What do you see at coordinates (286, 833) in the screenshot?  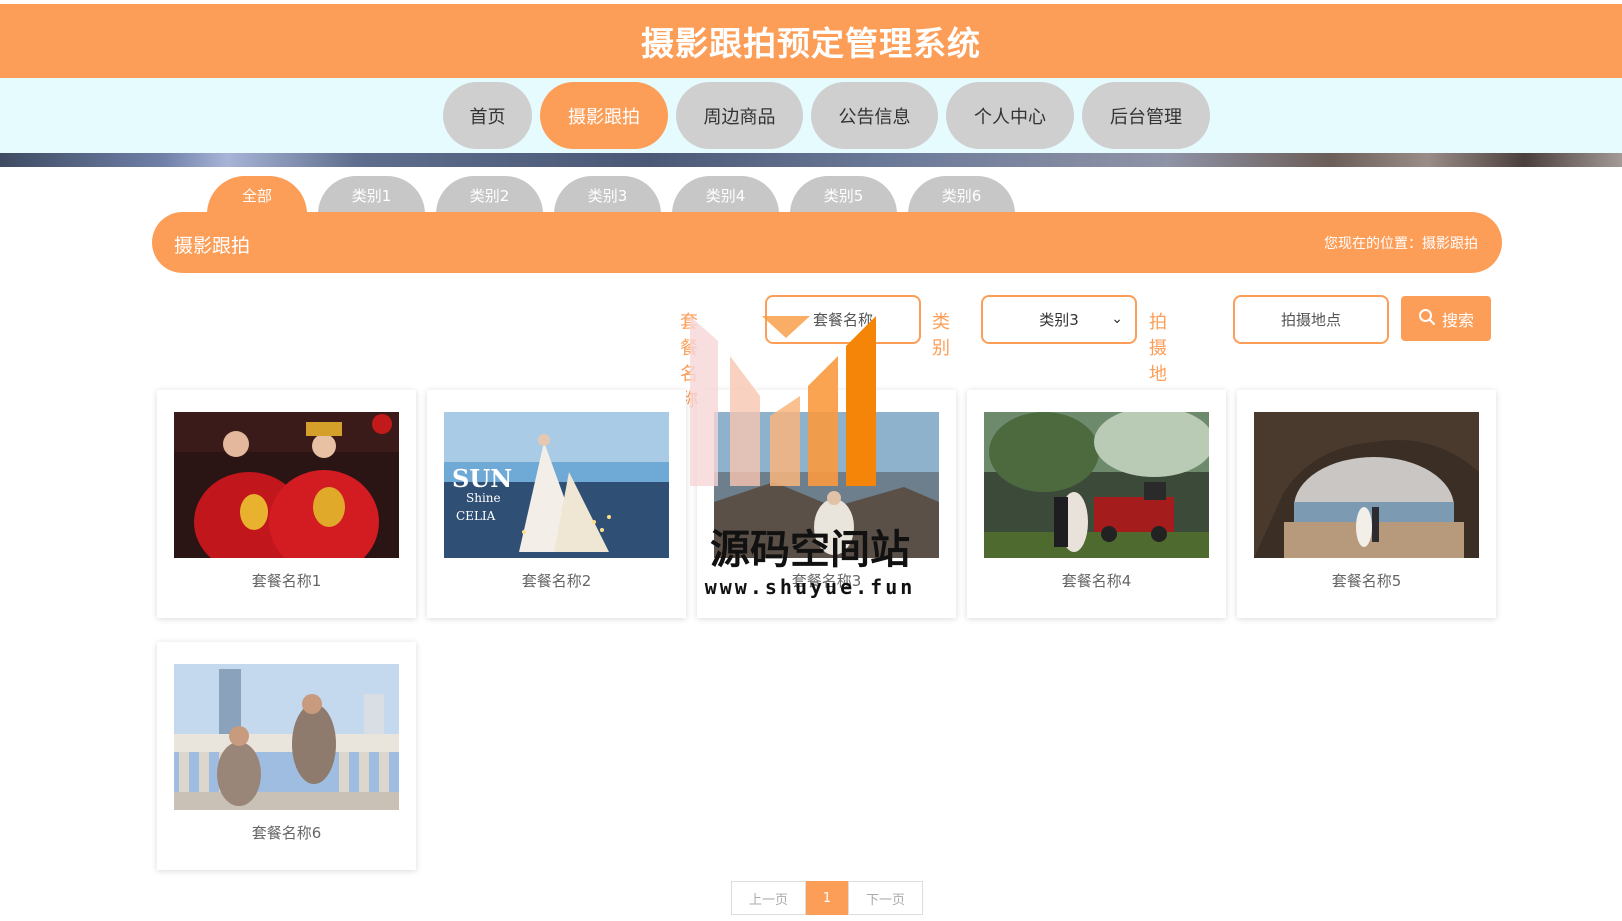 I see `package-name: 套餐名称6` at bounding box center [286, 833].